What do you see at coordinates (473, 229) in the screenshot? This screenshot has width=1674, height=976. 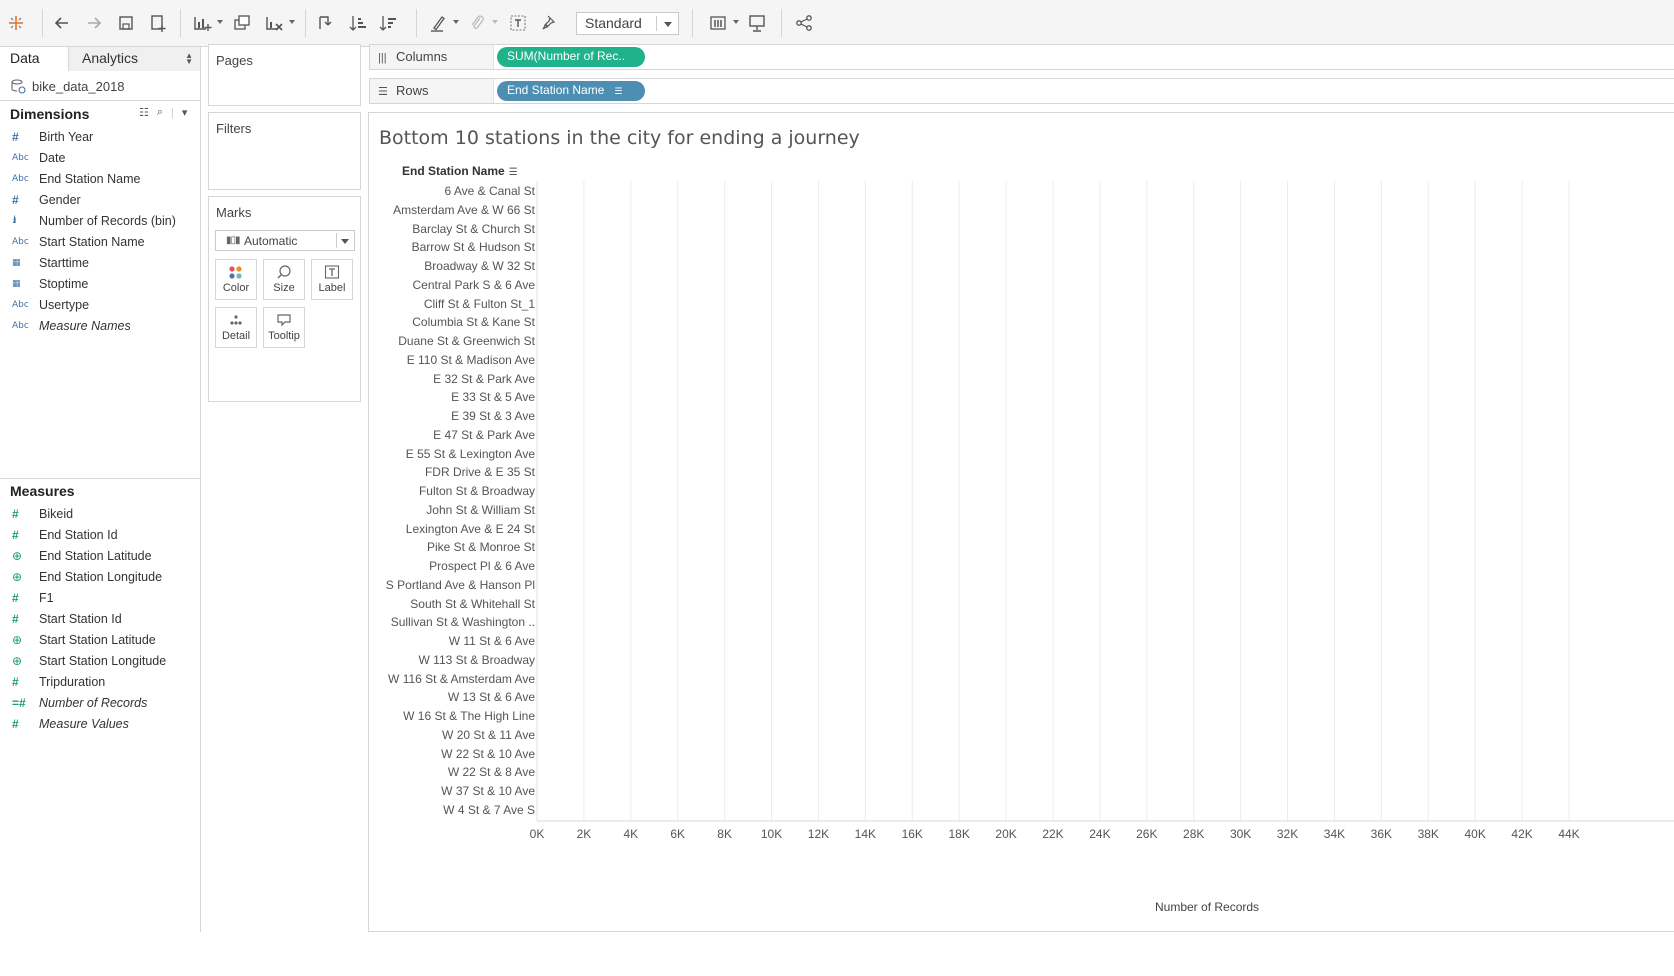 I see `row-label: Barclay St & Church St` at bounding box center [473, 229].